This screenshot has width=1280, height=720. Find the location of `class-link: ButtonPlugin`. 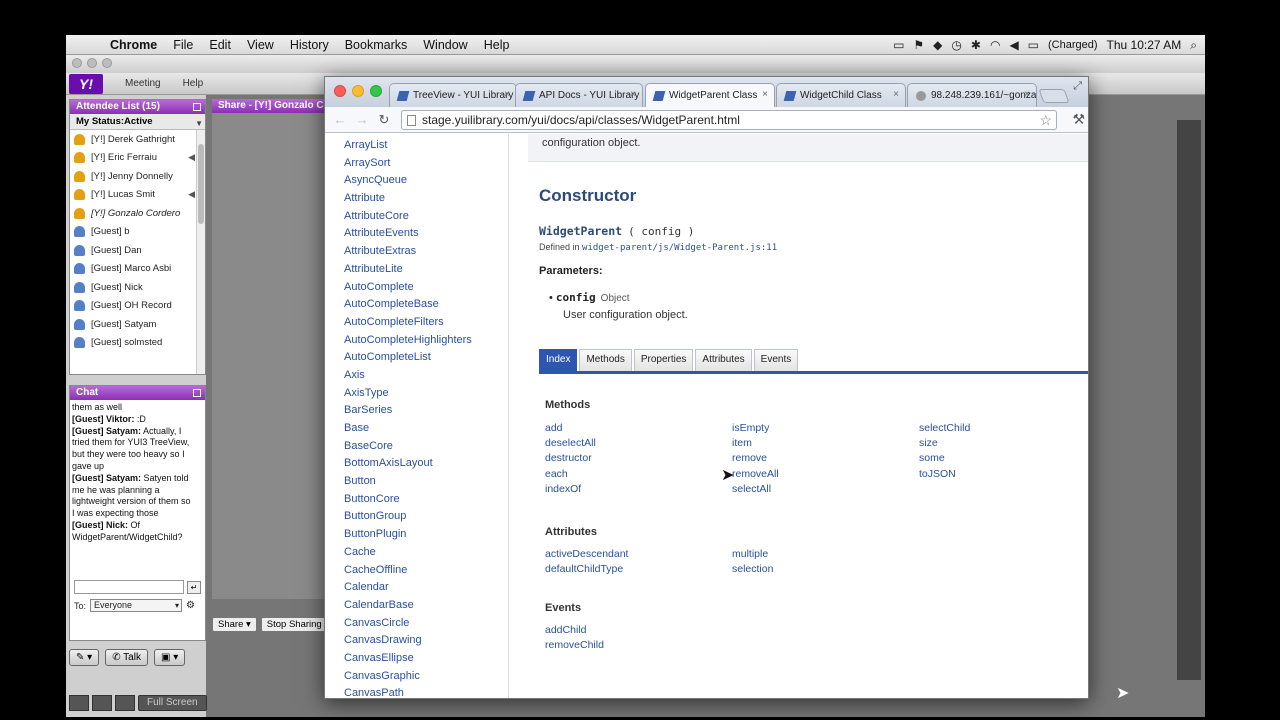

class-link: ButtonPlugin is located at coordinates (408, 537).